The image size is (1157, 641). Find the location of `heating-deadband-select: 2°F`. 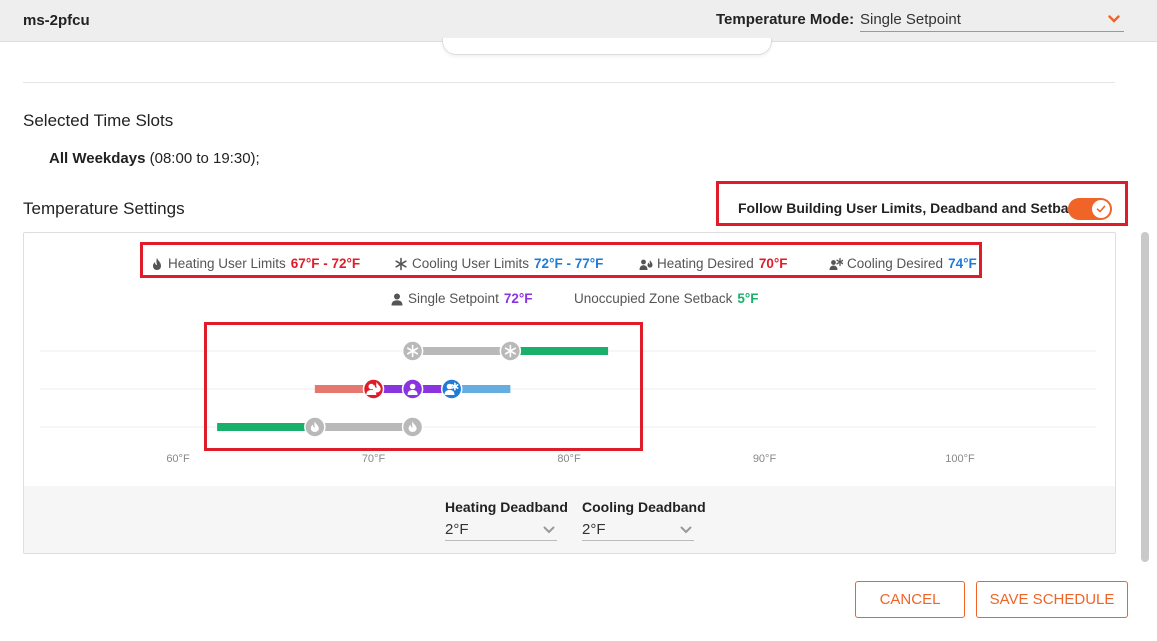

heating-deadband-select: 2°F is located at coordinates (501, 531).